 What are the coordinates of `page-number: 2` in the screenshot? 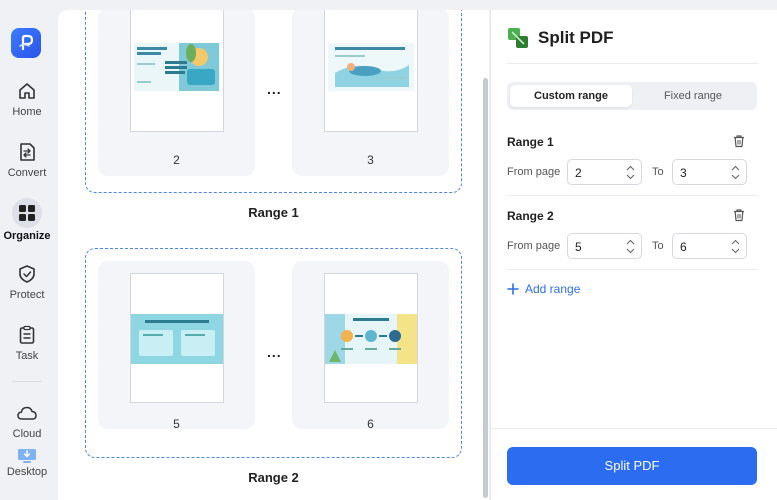 It's located at (176, 160).